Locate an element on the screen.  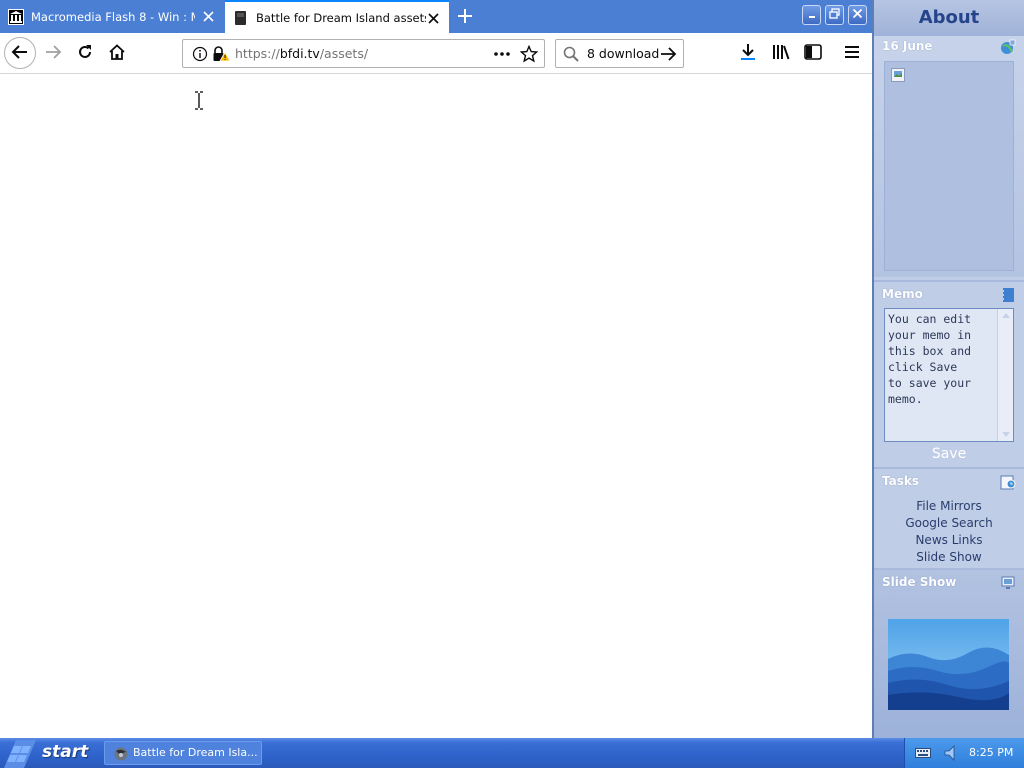
restore-button is located at coordinates (834, 15).